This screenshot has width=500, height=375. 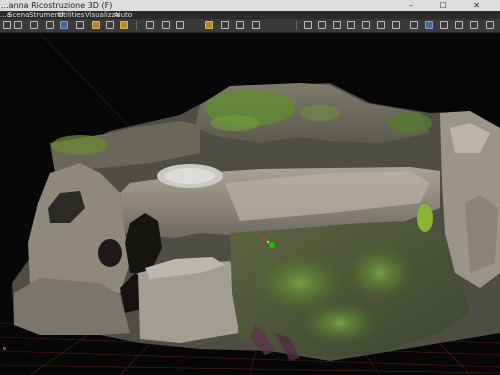 What do you see at coordinates (429, 25) in the screenshot?
I see `view-icon` at bounding box center [429, 25].